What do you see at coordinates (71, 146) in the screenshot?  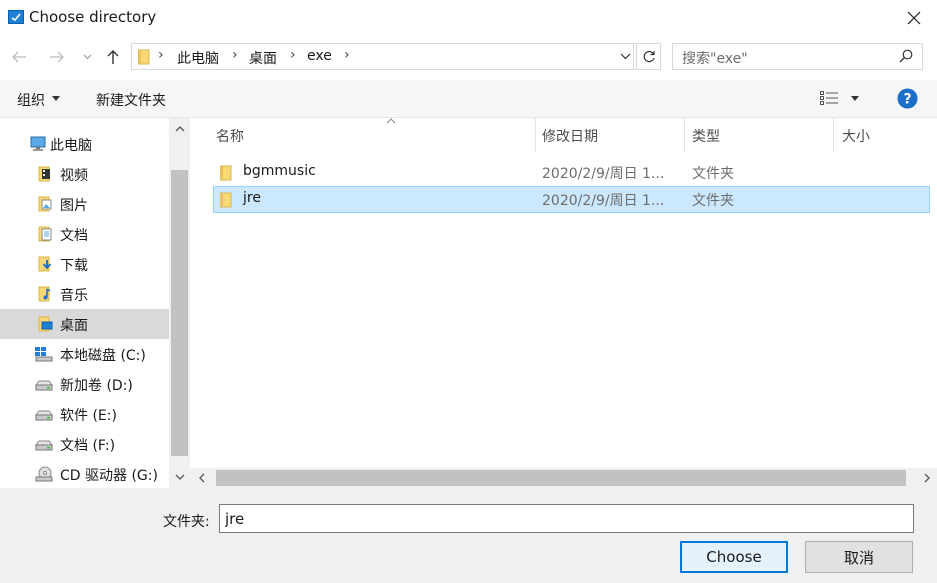 I see `sidebar-item-label: 此电脑` at bounding box center [71, 146].